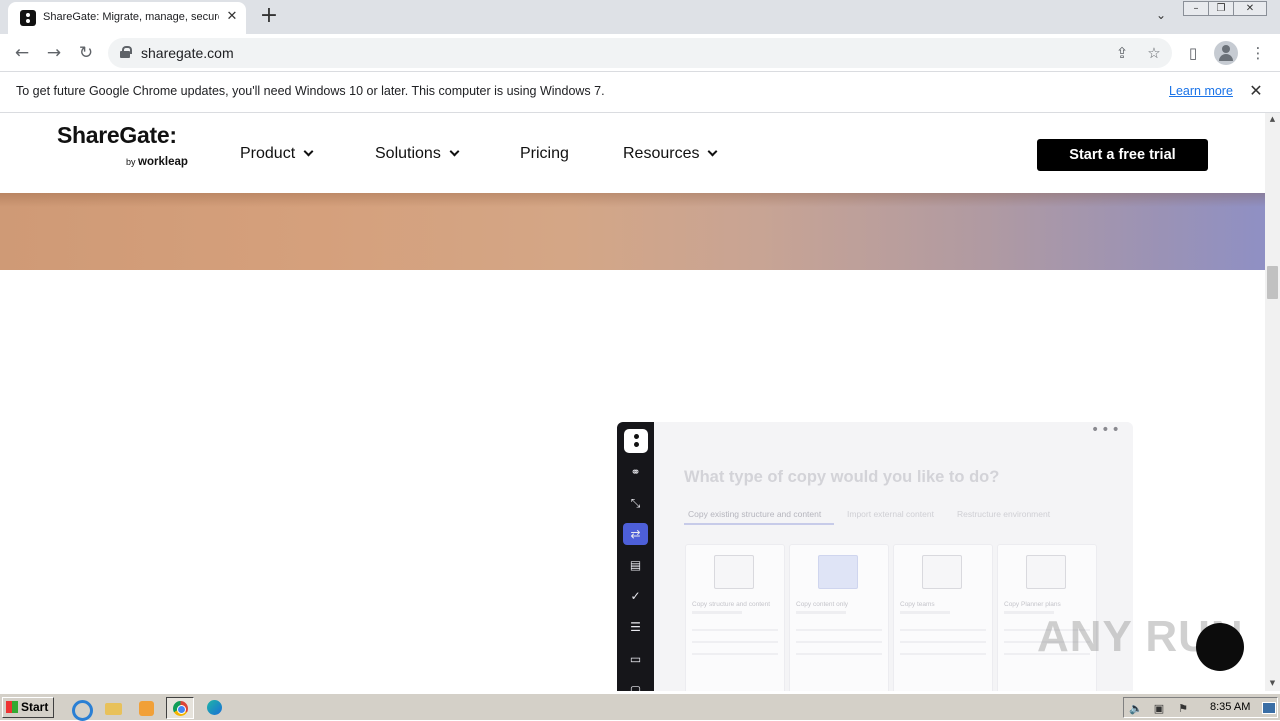  Describe the element at coordinates (1272, 282) in the screenshot. I see `scroll-thumb` at that location.